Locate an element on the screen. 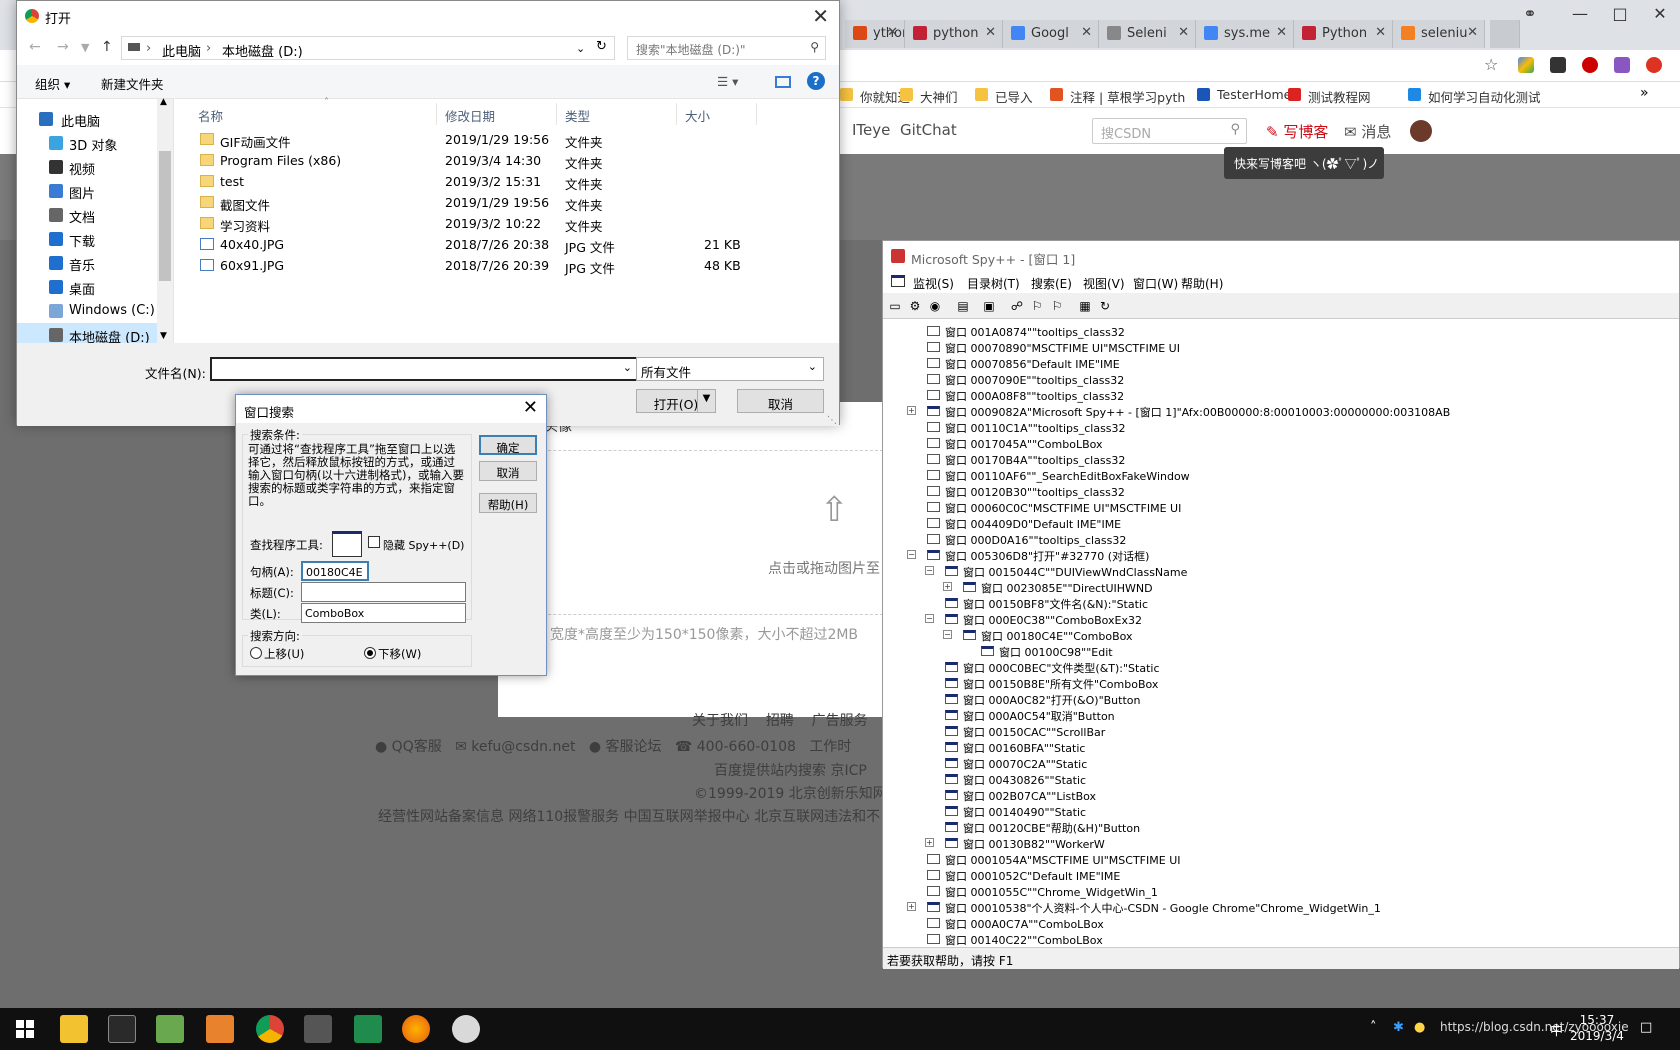 Image resolution: width=1680 pixels, height=1050 pixels. browser-tab: sys.me ✕ is located at coordinates (1245, 34).